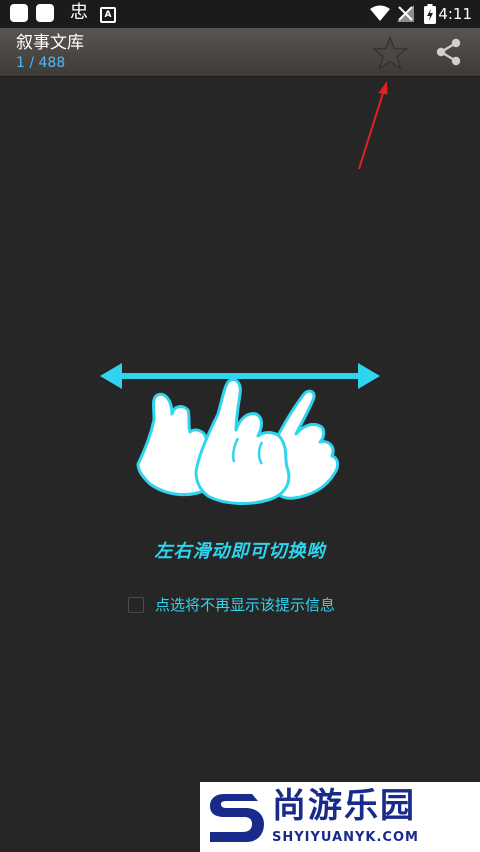 This screenshot has width=480, height=852. I want to click on battery-charging-icon, so click(430, 14).